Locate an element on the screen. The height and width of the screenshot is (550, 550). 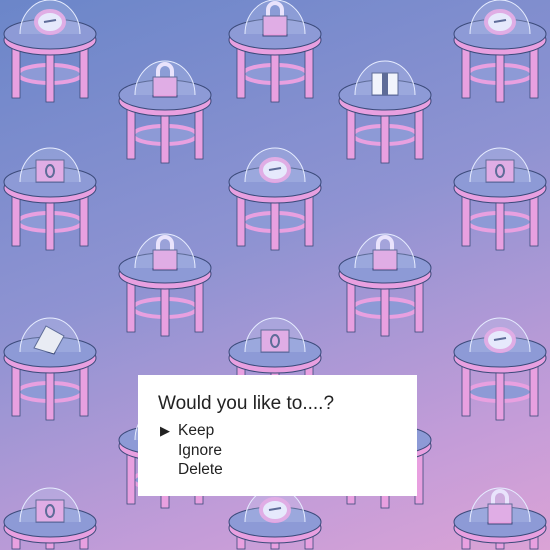
option-delete: Delete is located at coordinates (287, 470).